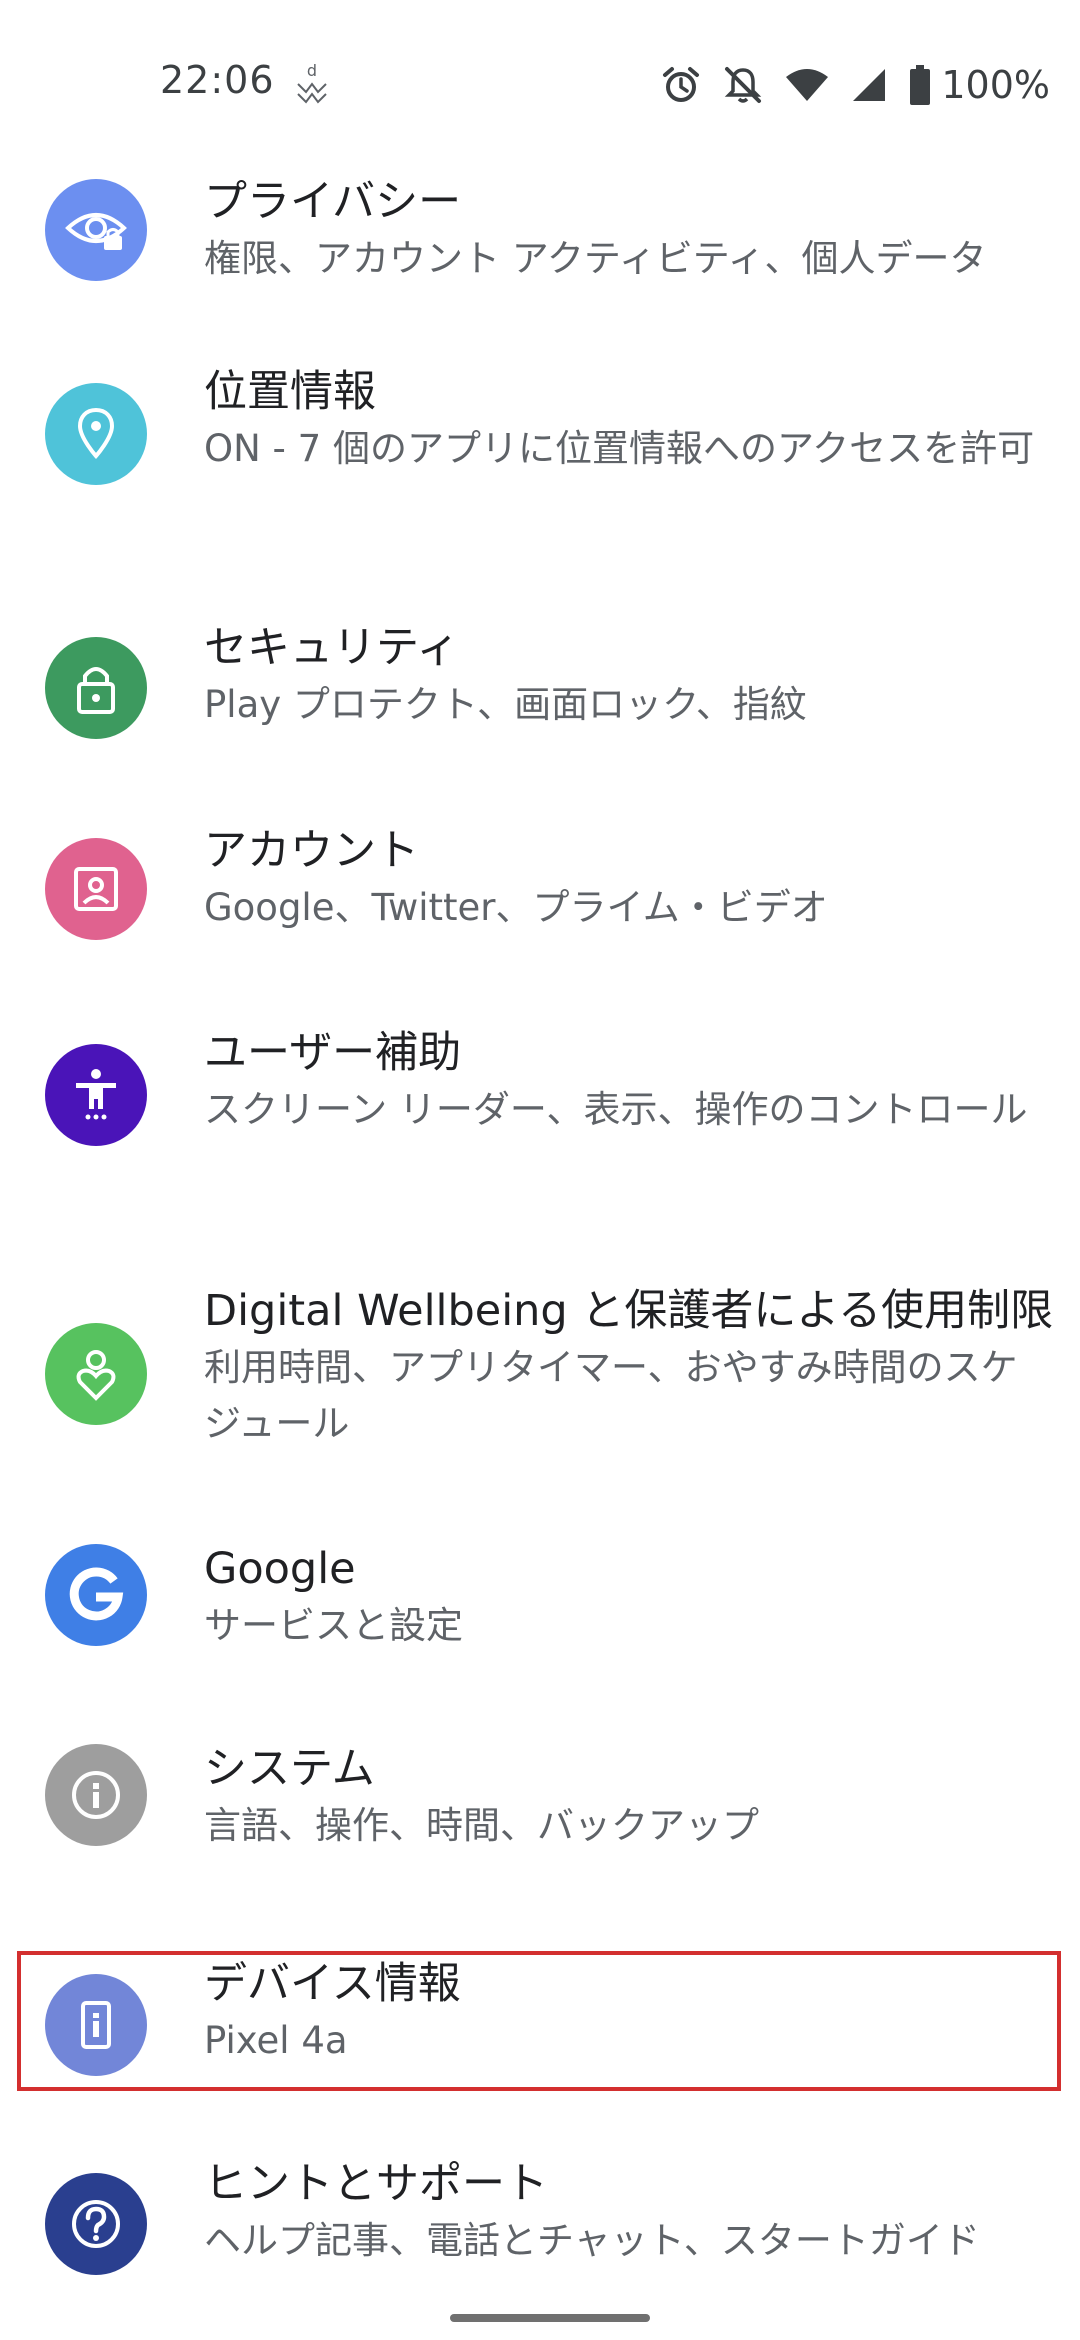 Image resolution: width=1080 pixels, height=2340 pixels. Describe the element at coordinates (96, 1095) in the screenshot. I see `accessibility-icon` at that location.